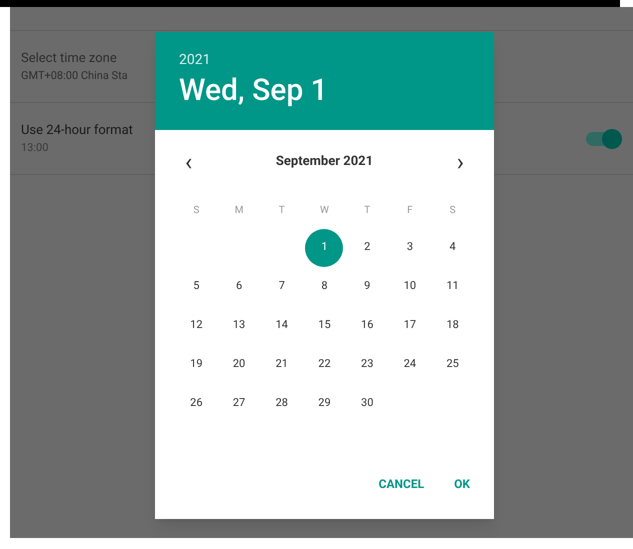 This screenshot has height=549, width=633. I want to click on day-cell: 26, so click(196, 403).